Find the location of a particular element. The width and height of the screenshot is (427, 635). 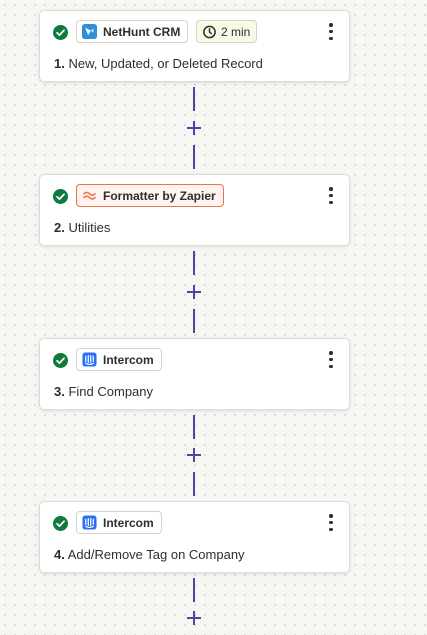

step-title: 4. Add/Remove Tag on Company is located at coordinates (149, 554).